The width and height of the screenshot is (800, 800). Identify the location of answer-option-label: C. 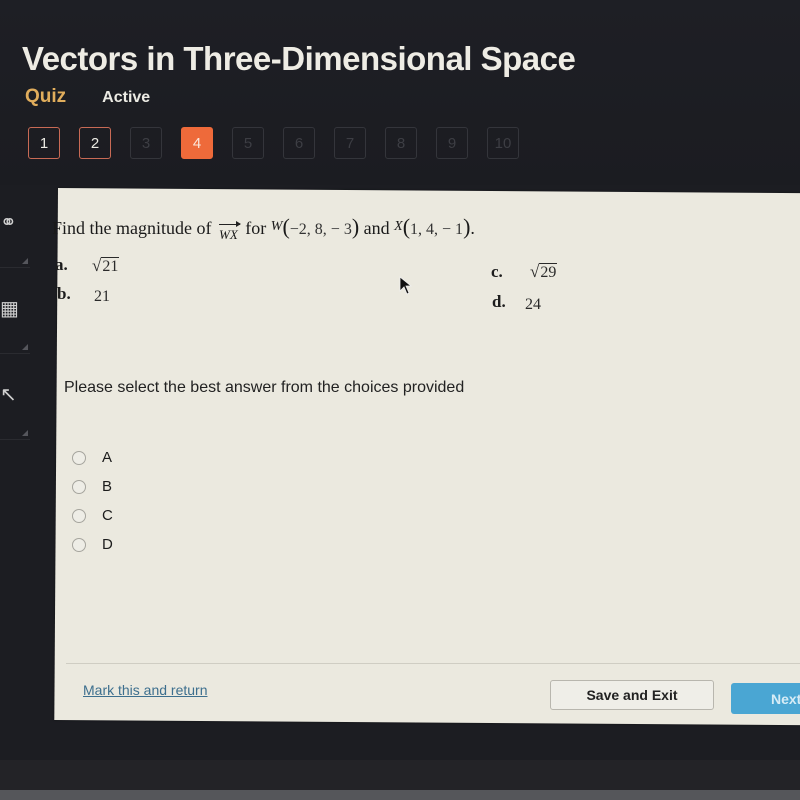
(107, 515).